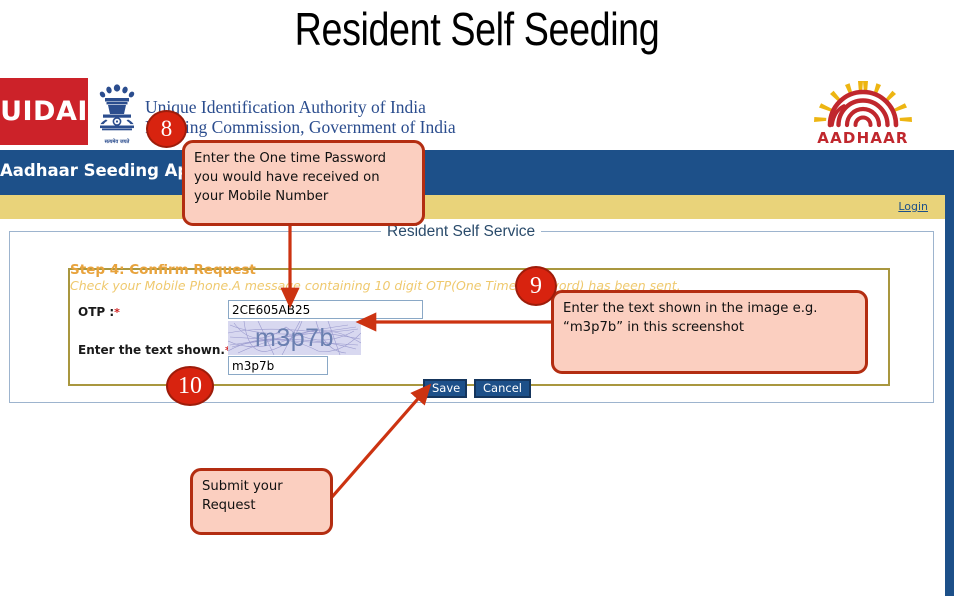  Describe the element at coordinates (445, 388) in the screenshot. I see `save-button: Save` at that location.